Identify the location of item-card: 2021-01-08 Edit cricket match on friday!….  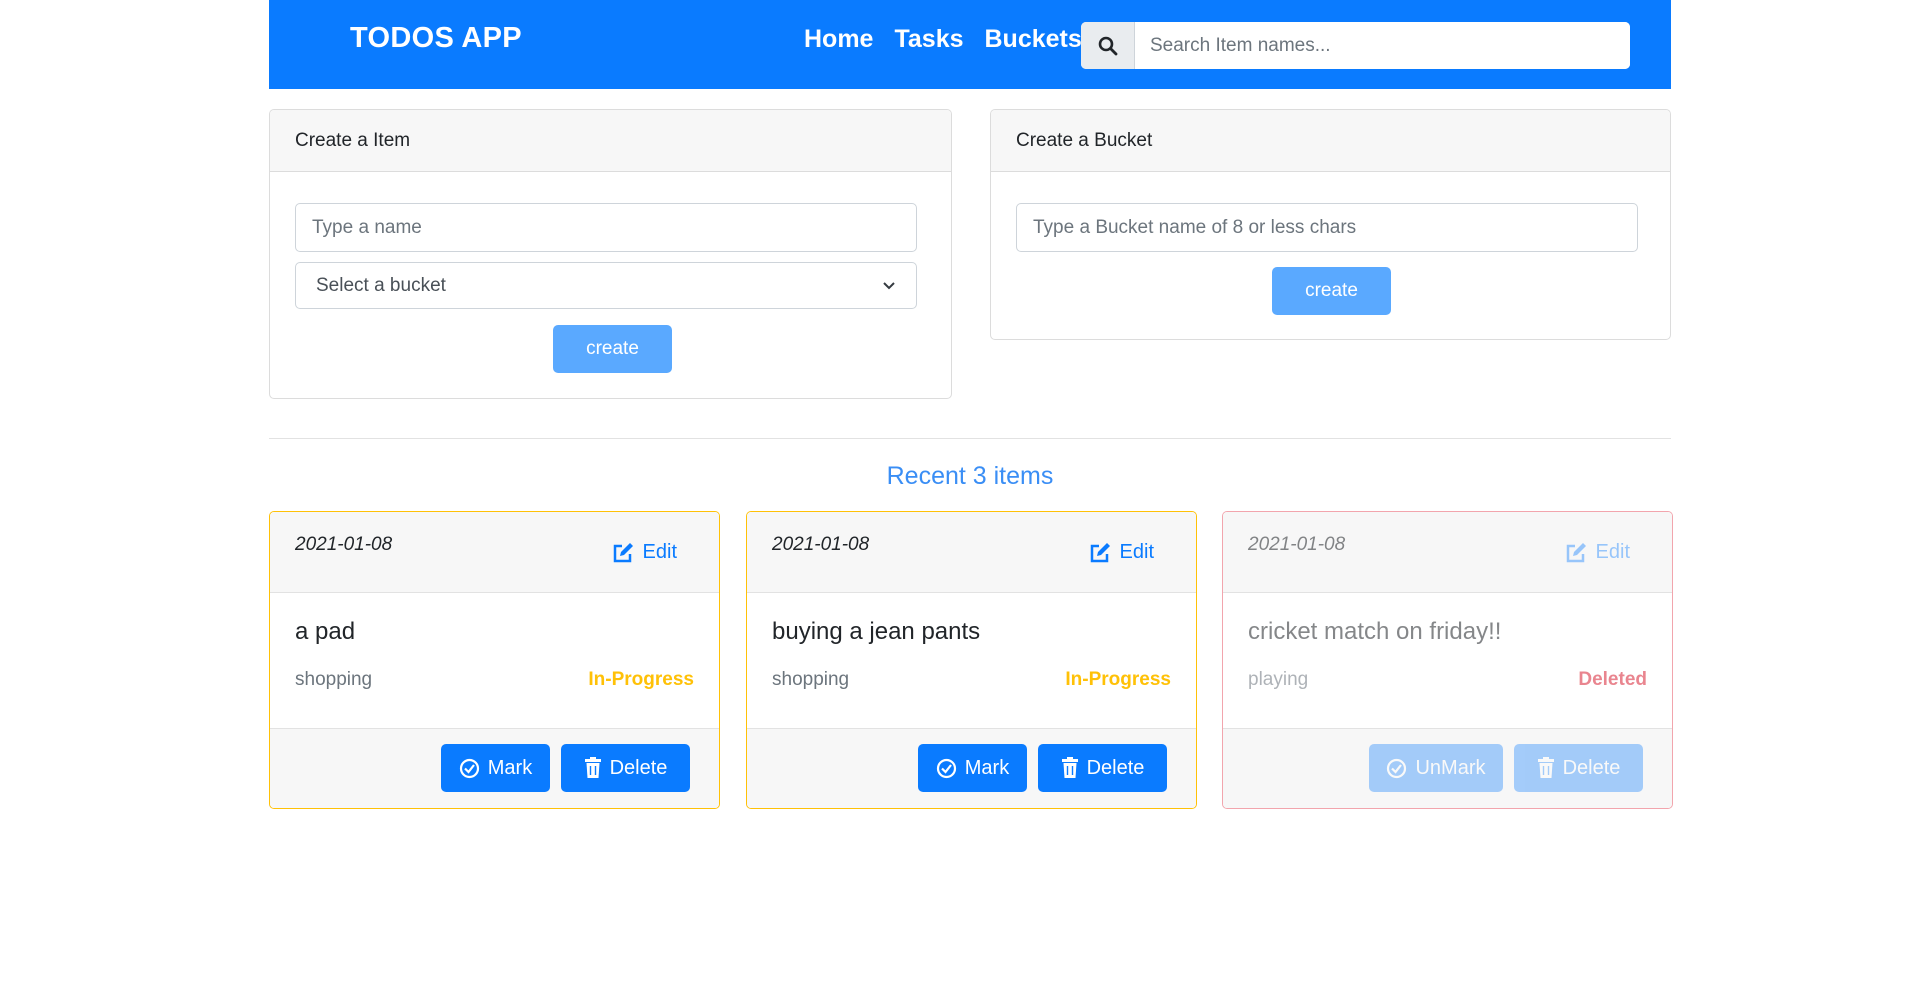
(1447, 660).